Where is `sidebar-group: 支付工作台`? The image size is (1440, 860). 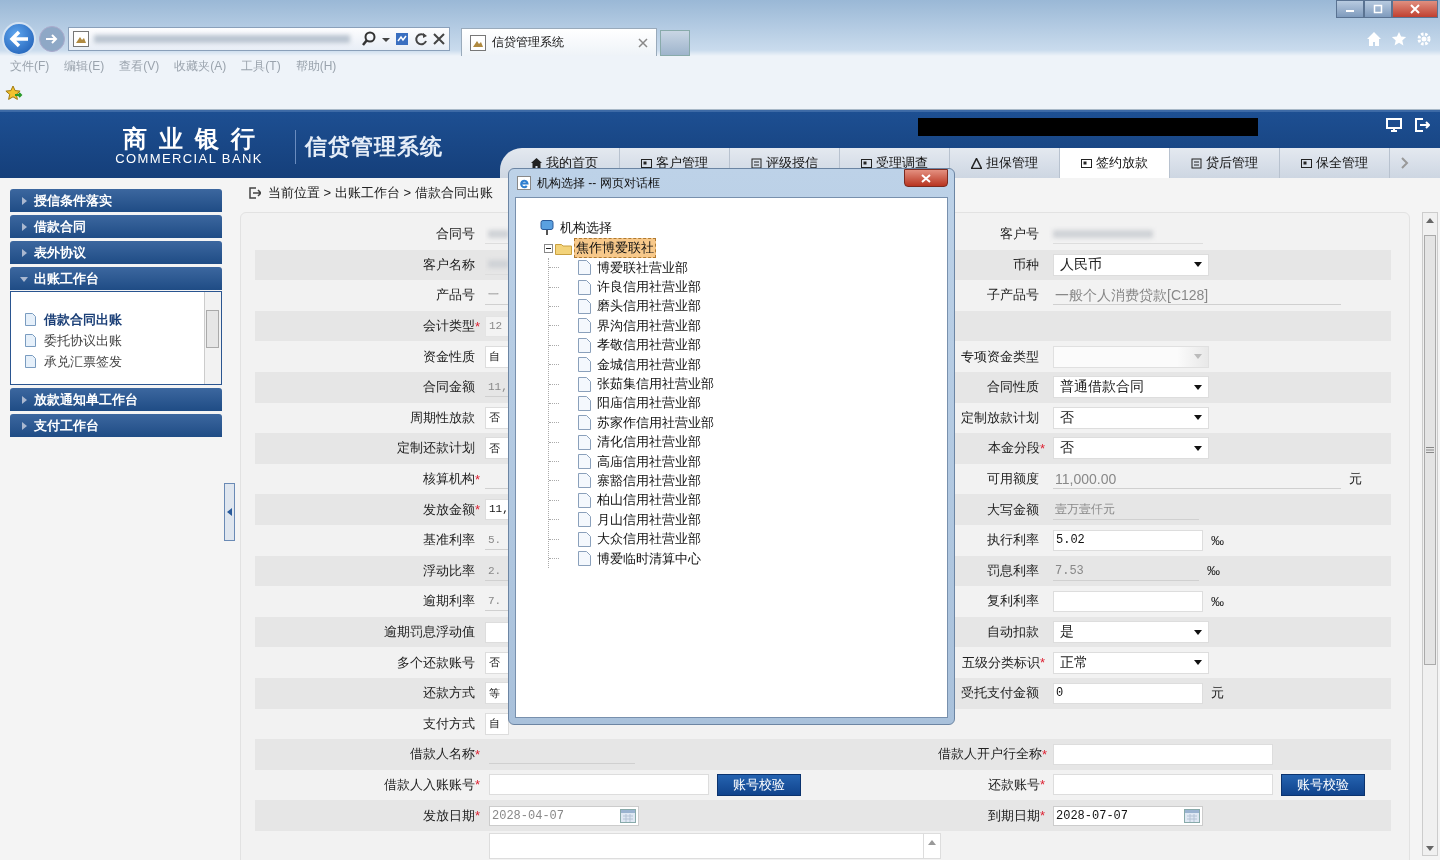 sidebar-group: 支付工作台 is located at coordinates (116, 425).